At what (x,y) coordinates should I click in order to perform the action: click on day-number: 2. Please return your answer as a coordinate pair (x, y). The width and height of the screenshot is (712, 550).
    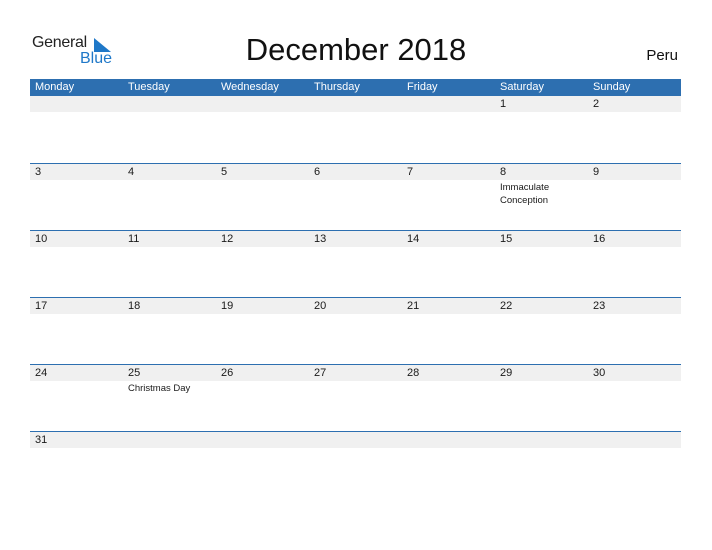
    Looking at the image, I should click on (634, 104).